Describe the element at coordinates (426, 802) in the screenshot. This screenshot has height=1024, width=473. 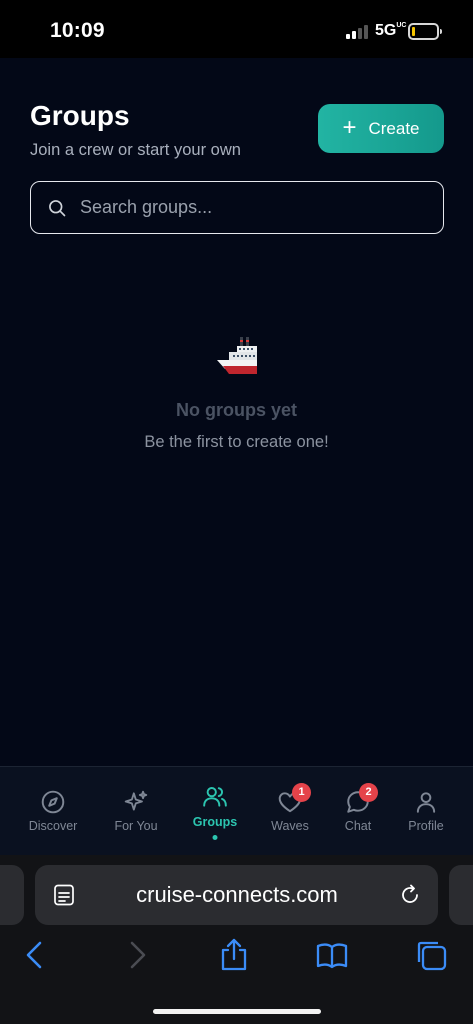
I see `person-icon` at that location.